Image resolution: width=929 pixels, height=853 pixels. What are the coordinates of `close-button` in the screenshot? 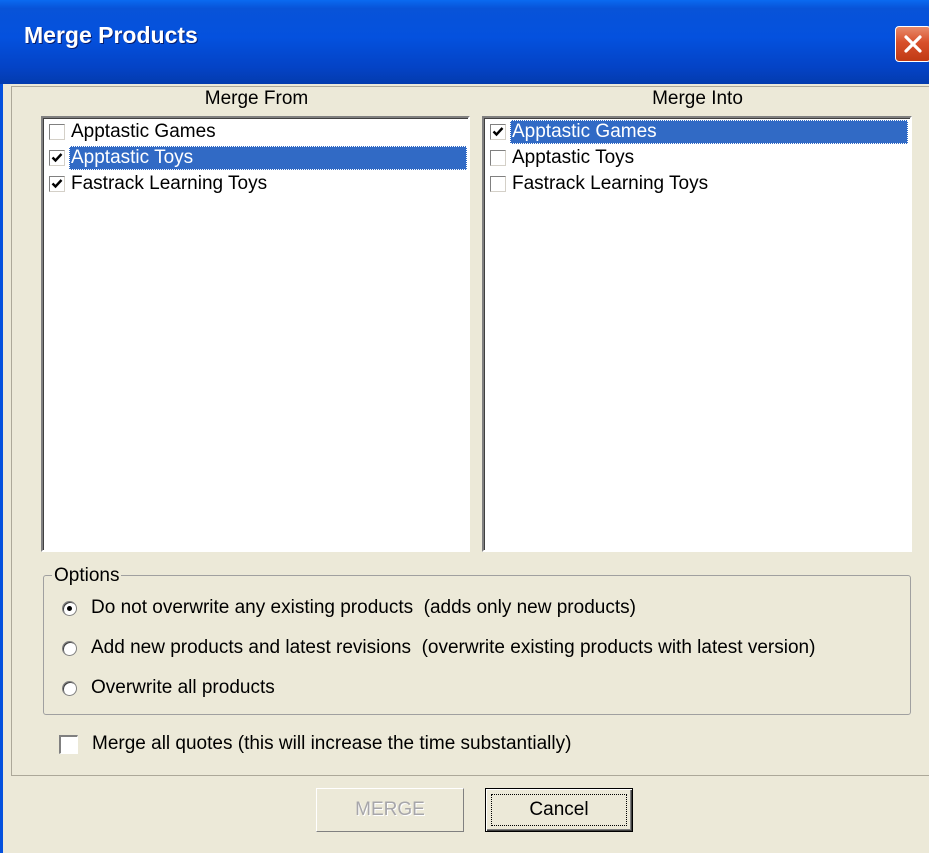 It's located at (912, 44).